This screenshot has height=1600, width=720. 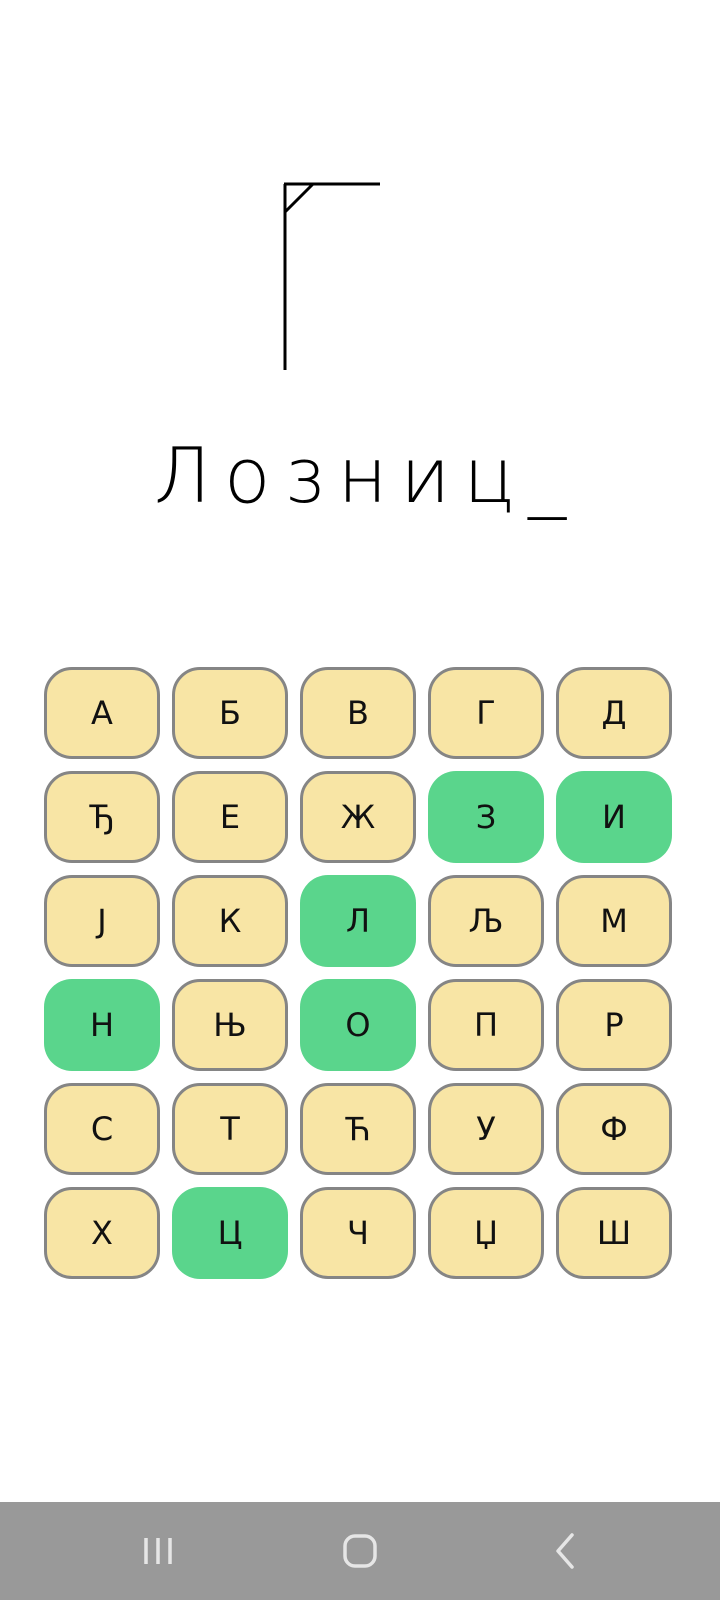 What do you see at coordinates (230, 817) in the screenshot?
I see `letter-key: Е` at bounding box center [230, 817].